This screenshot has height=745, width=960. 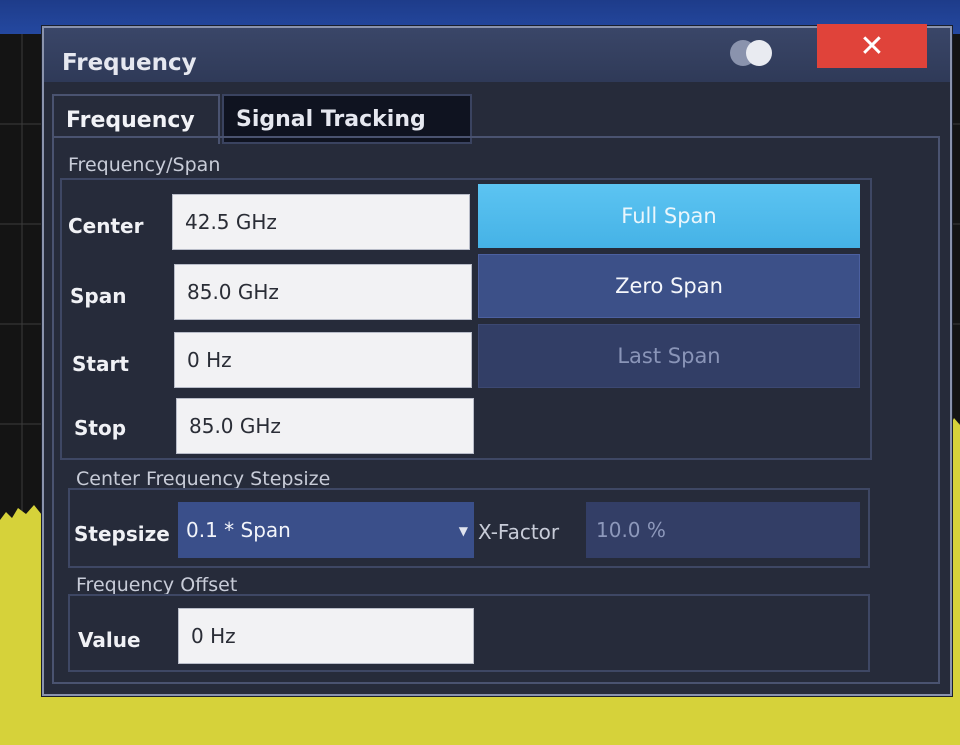 I want to click on group-label-frequency-offset: Frequency Offset, so click(x=157, y=585).